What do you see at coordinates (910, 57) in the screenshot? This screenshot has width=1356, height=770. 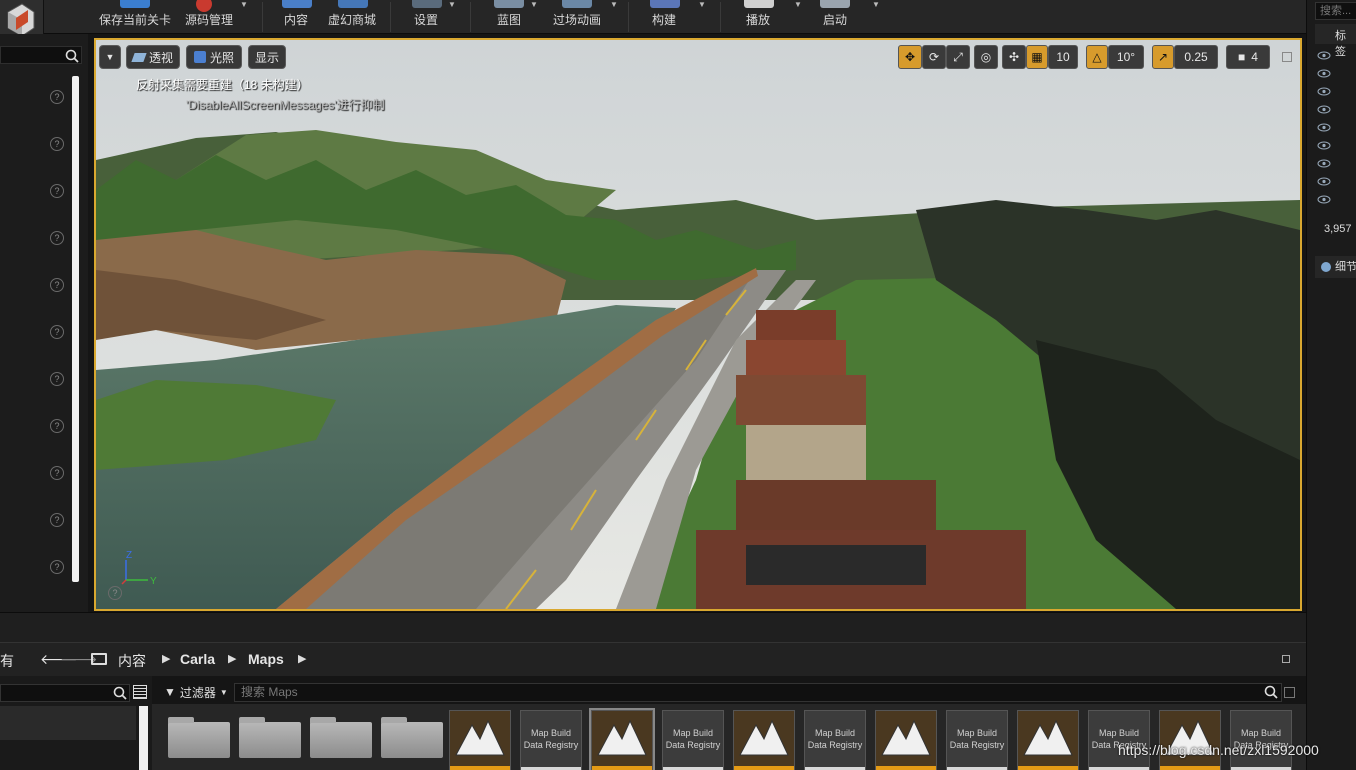 I see `translate-tool-button: ✥` at bounding box center [910, 57].